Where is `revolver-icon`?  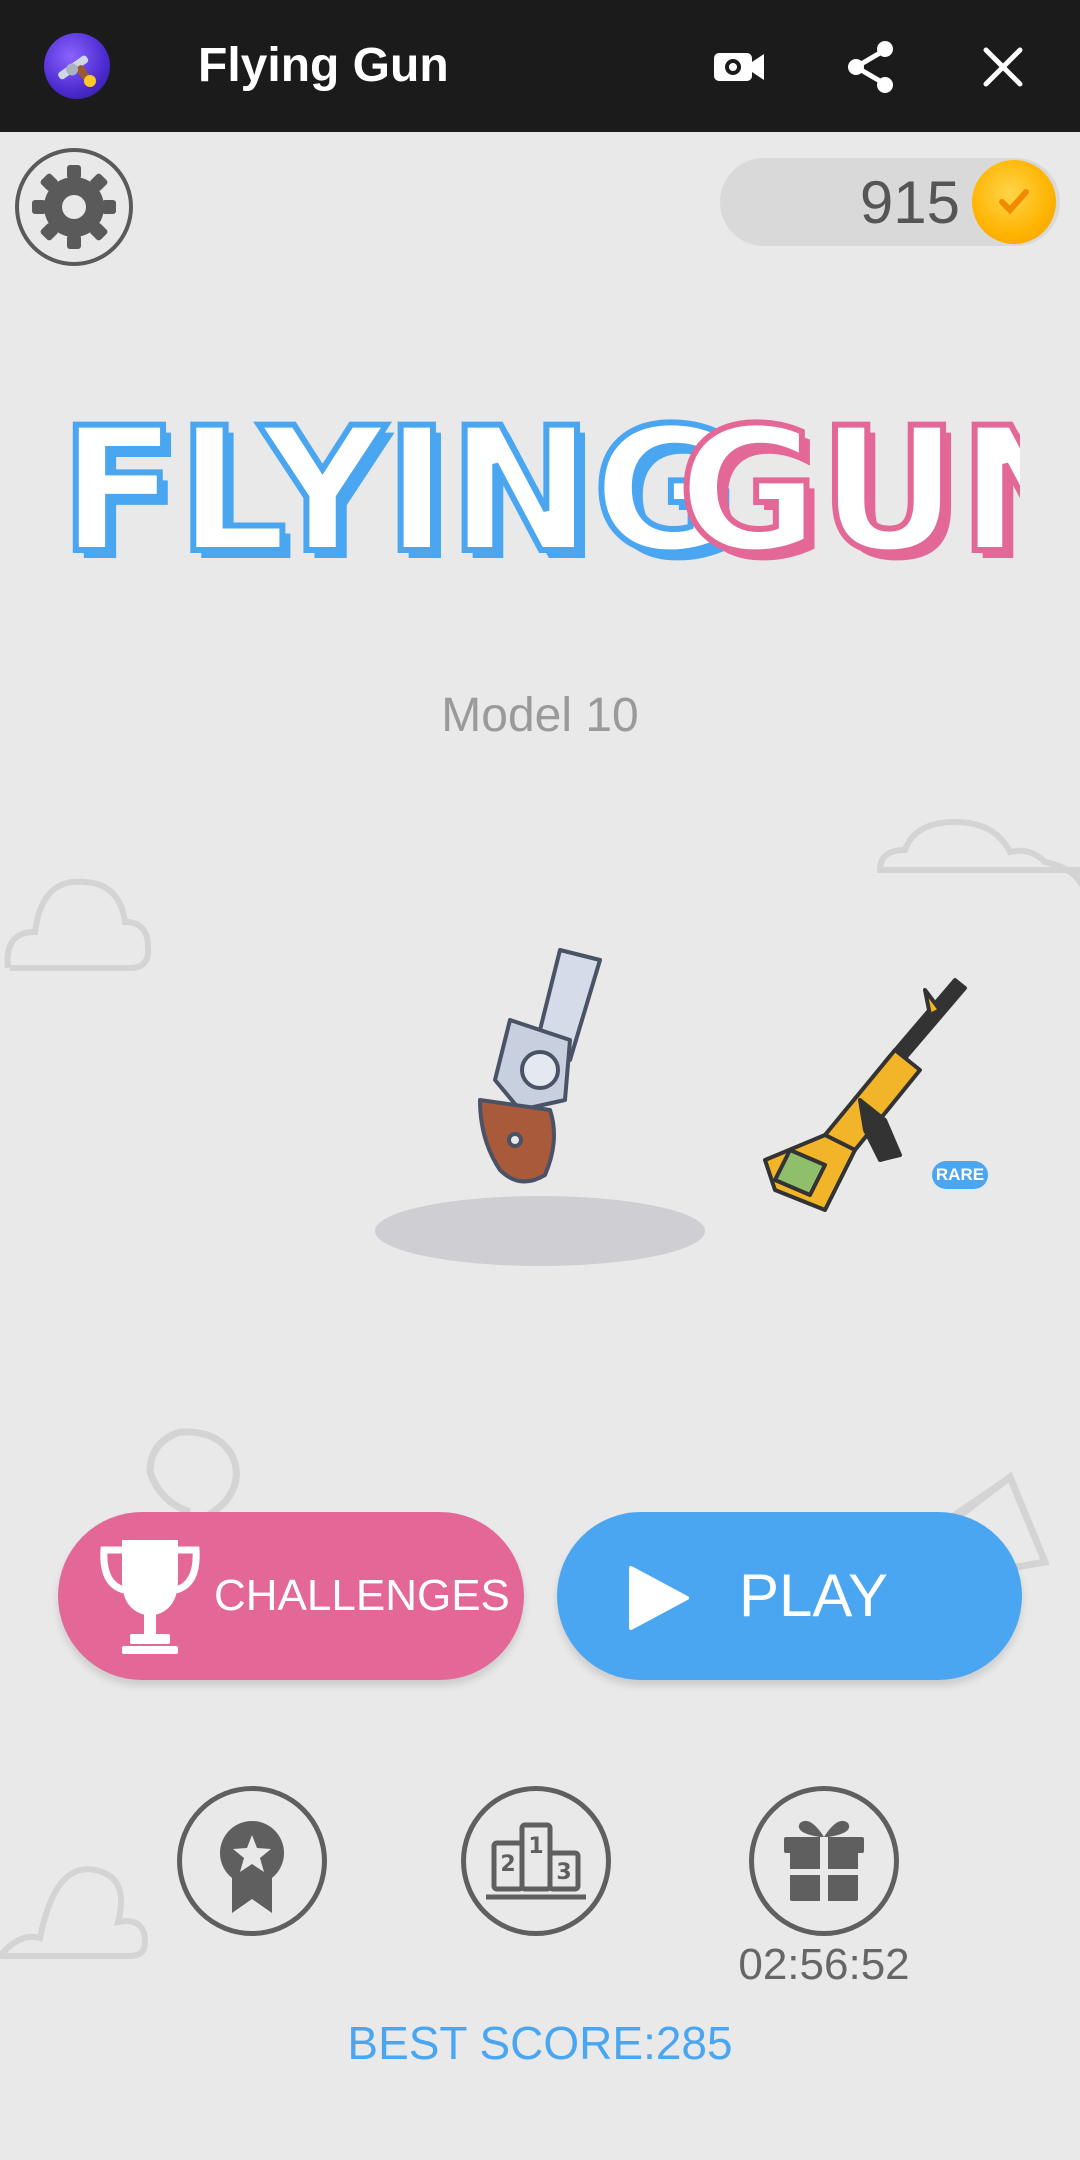 revolver-icon is located at coordinates (530, 1070).